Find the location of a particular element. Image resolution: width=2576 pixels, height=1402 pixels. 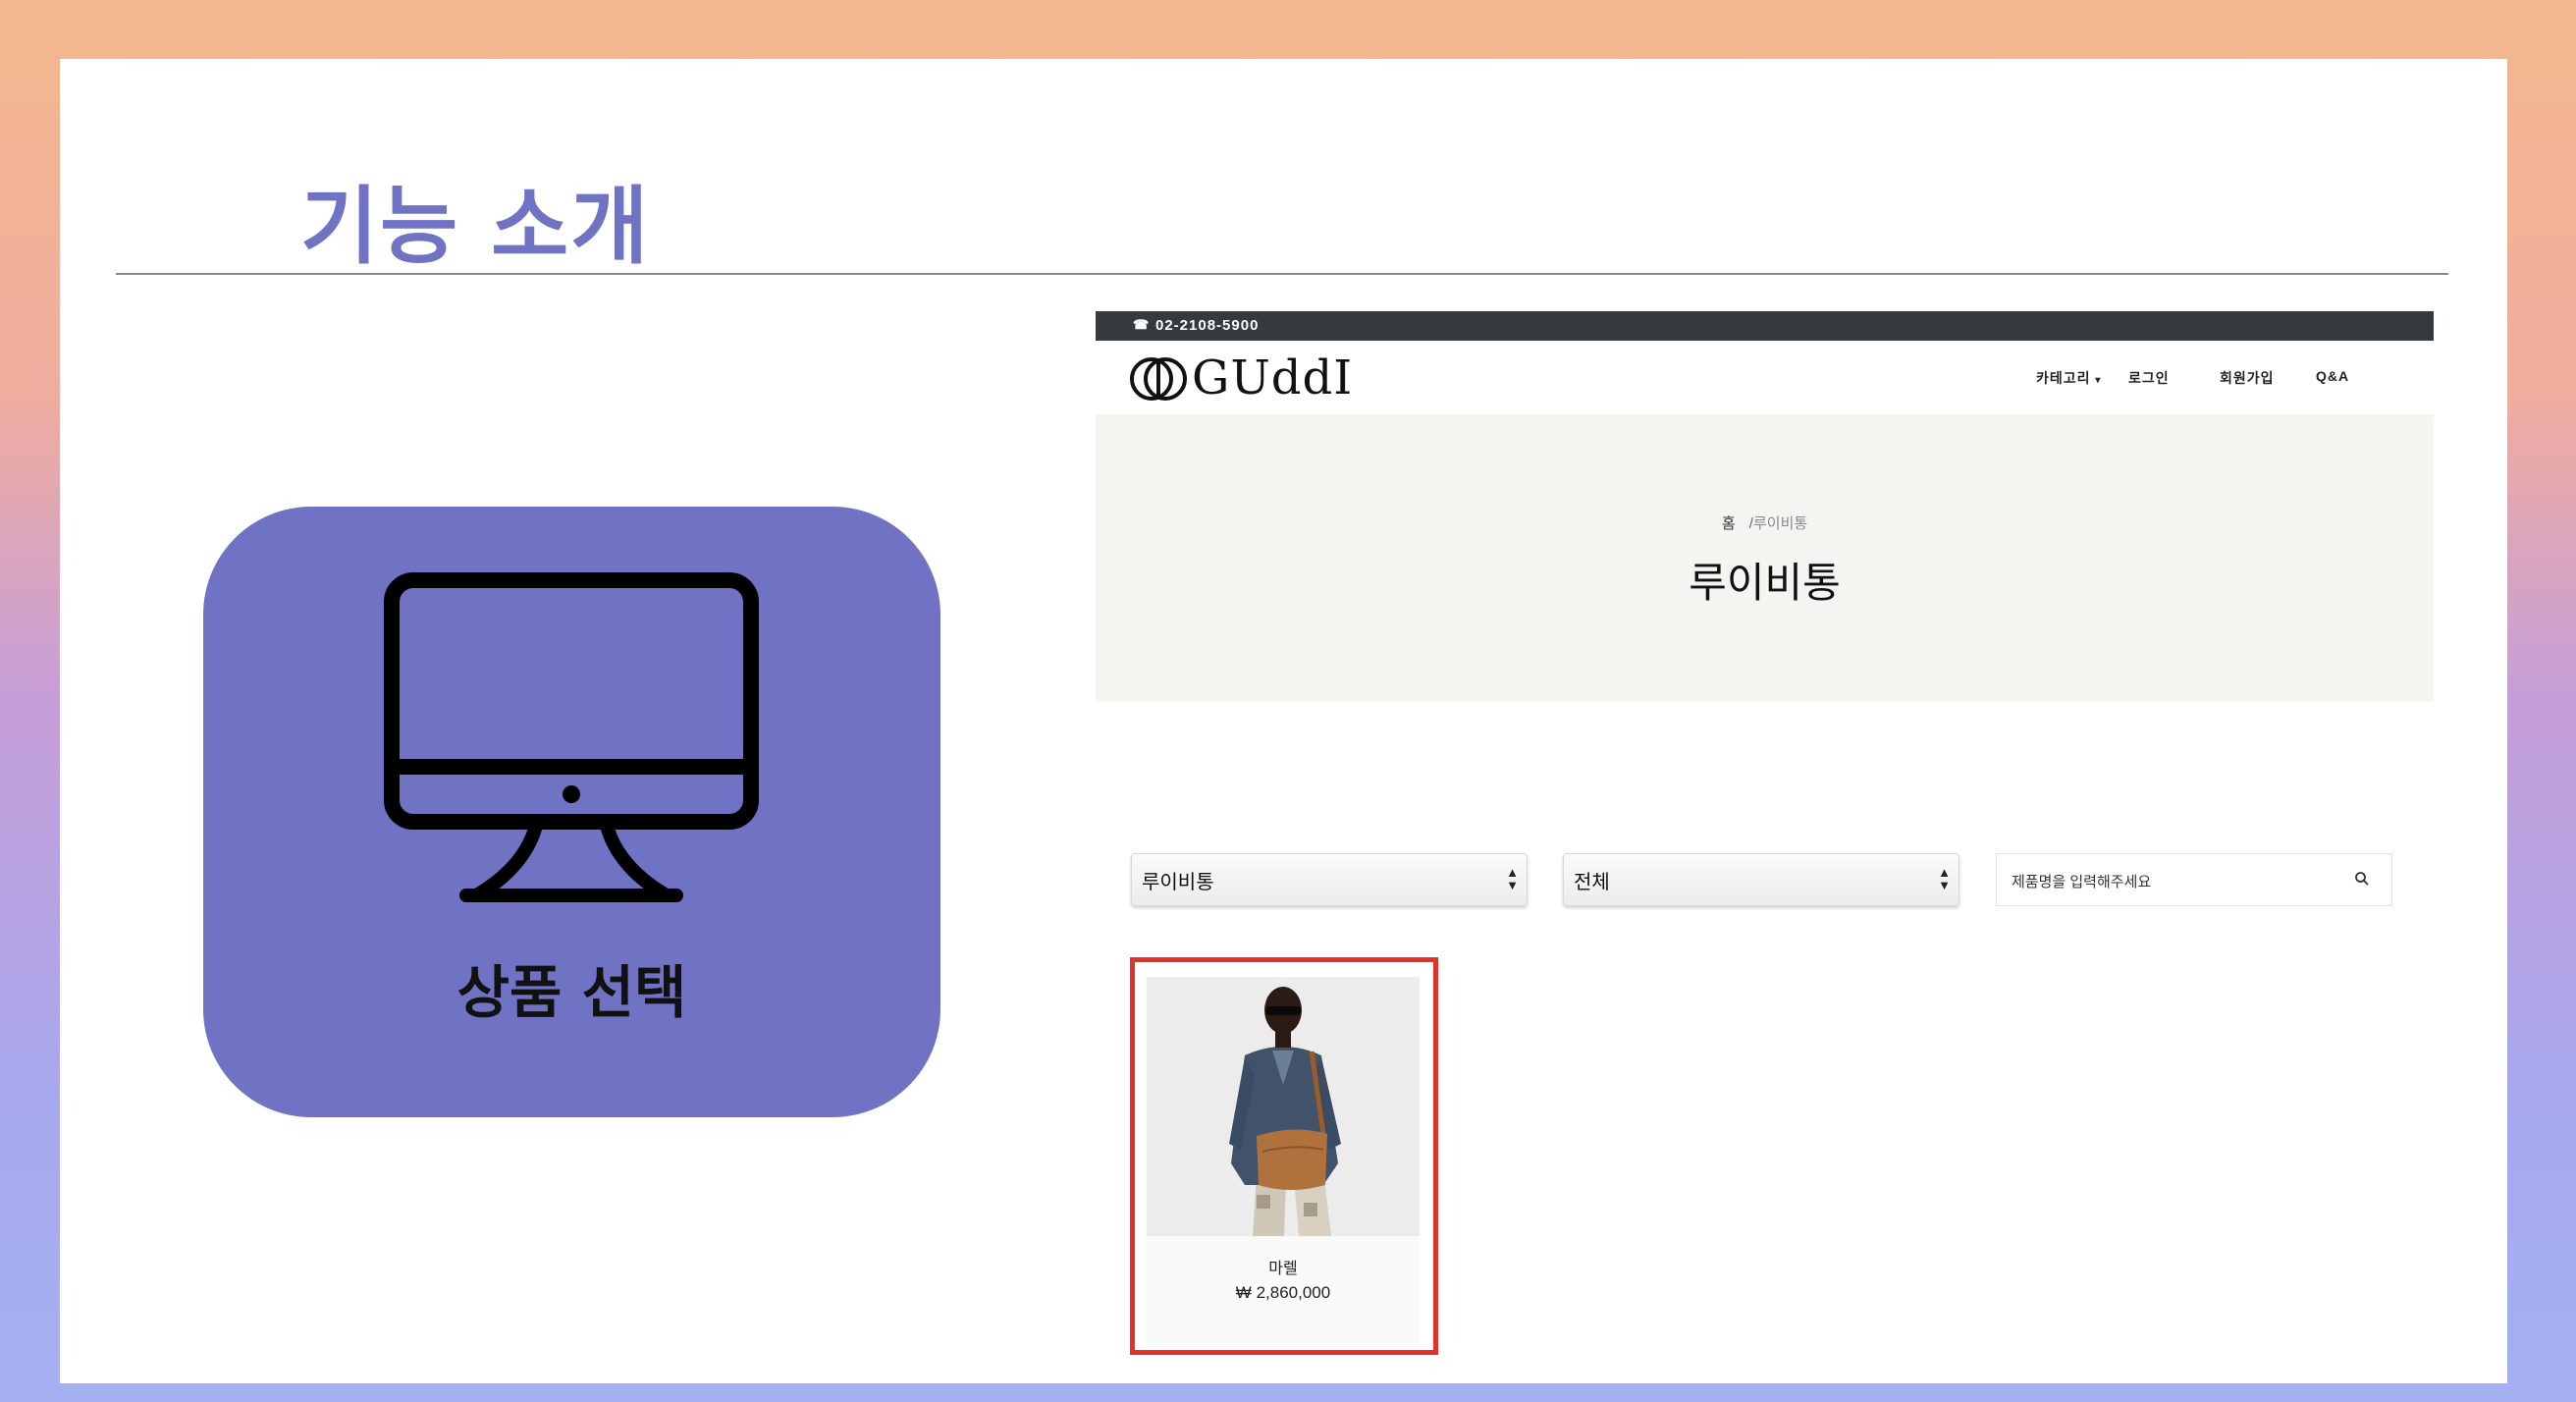

nav-category: 카테고리 ▾ is located at coordinates (2068, 378).